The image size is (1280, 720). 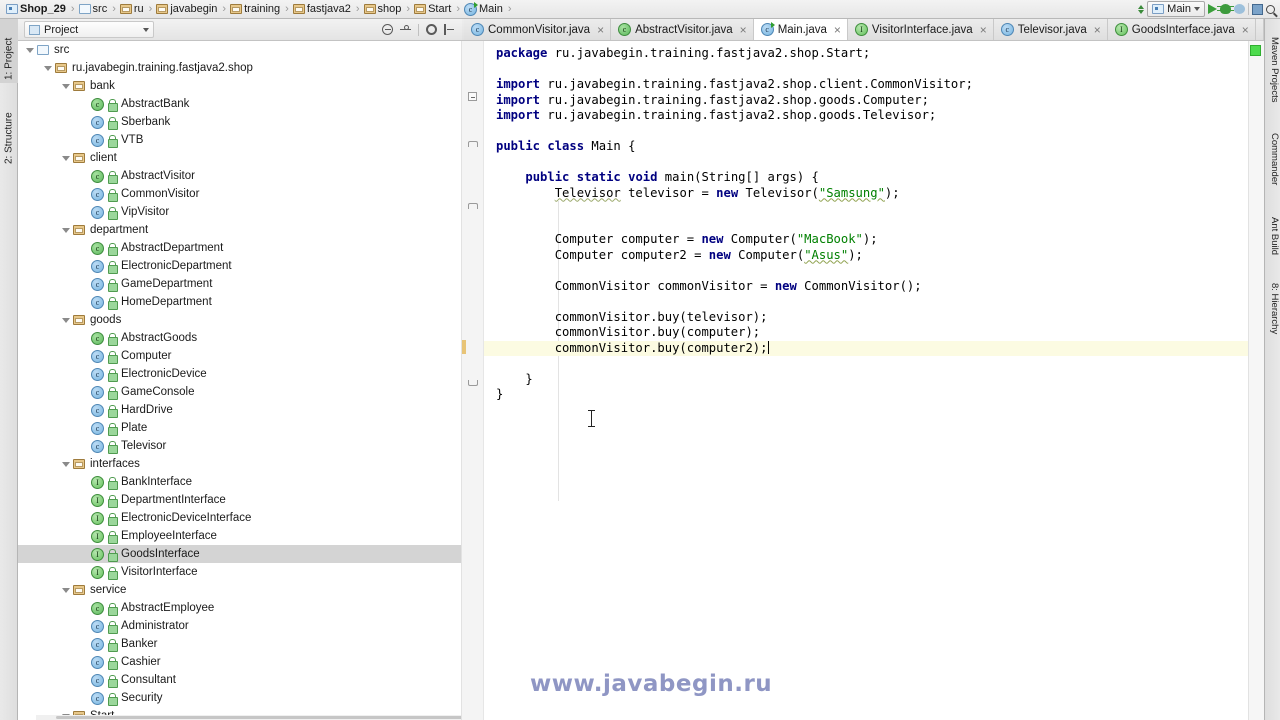 What do you see at coordinates (240, 554) in the screenshot?
I see `tree-node-goodsinterface: I GoodsInterface` at bounding box center [240, 554].